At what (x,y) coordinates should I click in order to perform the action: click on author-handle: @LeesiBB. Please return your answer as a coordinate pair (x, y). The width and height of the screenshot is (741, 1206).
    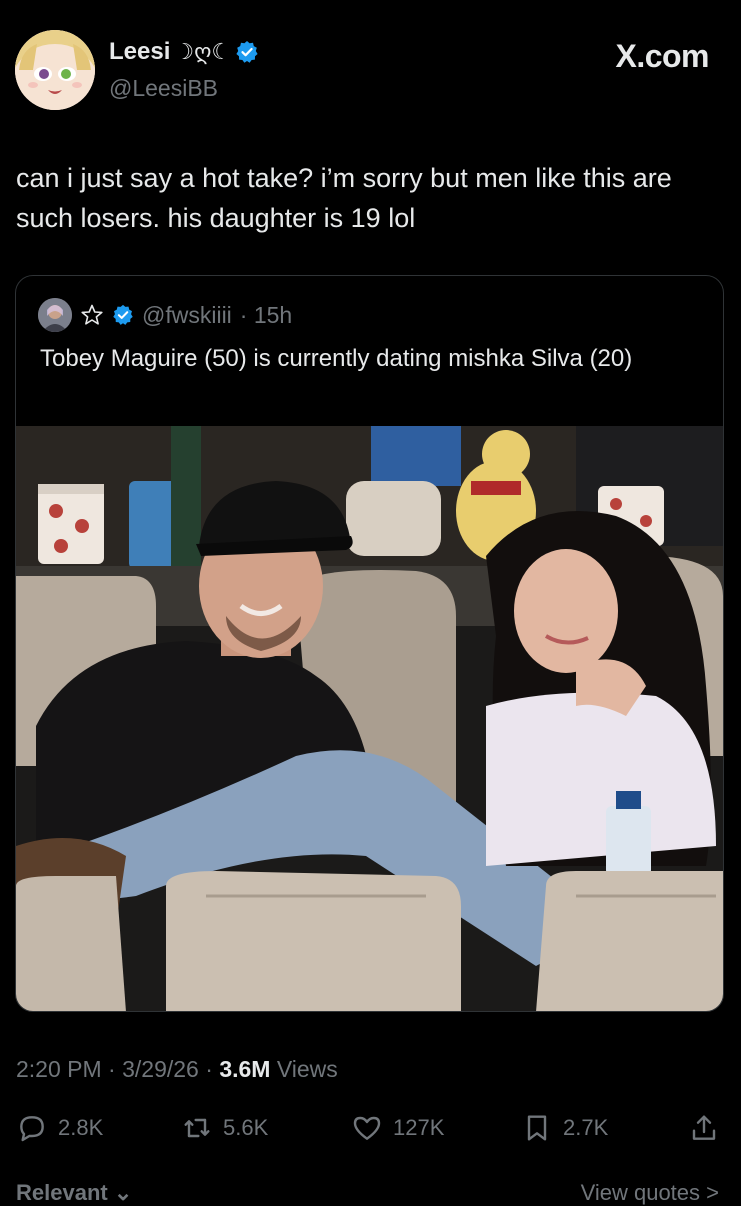
    Looking at the image, I should click on (163, 88).